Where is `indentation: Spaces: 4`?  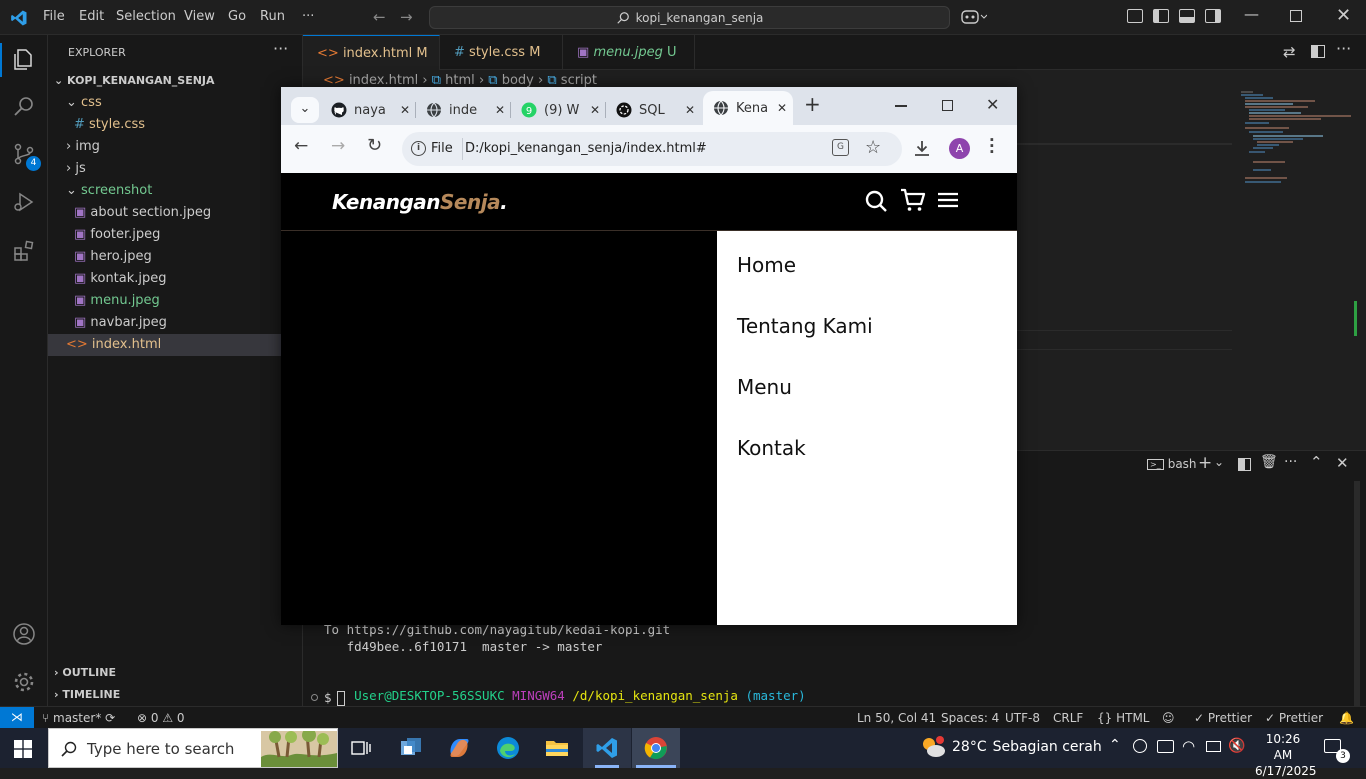 indentation: Spaces: 4 is located at coordinates (970, 718).